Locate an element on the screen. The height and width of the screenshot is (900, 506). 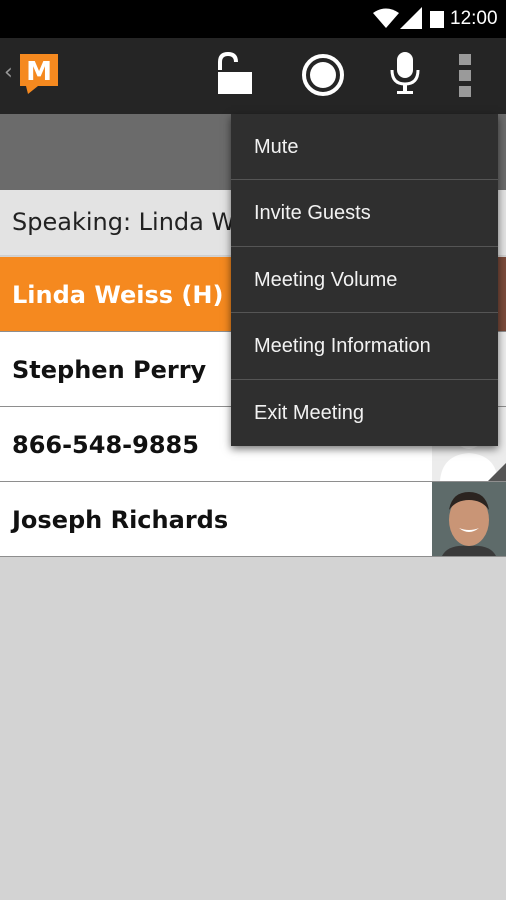
unlock-icon is located at coordinates (234, 74).